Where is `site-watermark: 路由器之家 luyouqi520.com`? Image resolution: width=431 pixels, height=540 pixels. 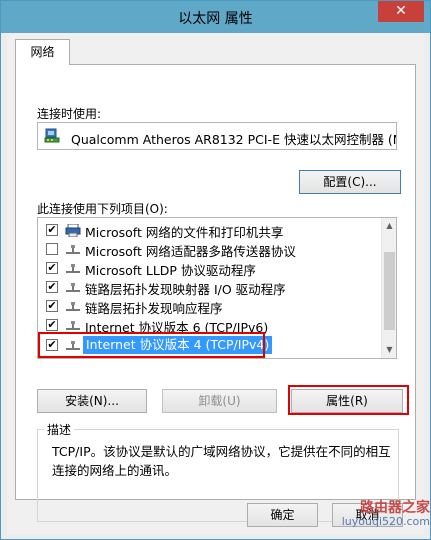
site-watermark: 路由器之家 luyouqi520.com is located at coordinates (370, 516).